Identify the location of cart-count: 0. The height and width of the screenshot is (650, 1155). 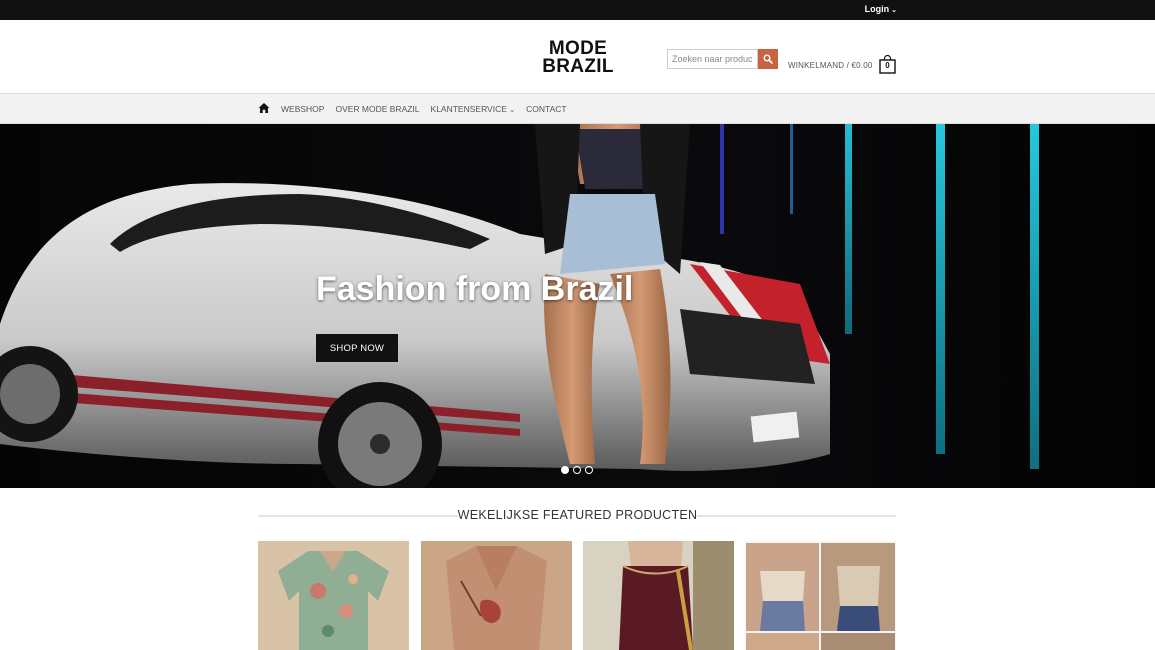
(887, 65).